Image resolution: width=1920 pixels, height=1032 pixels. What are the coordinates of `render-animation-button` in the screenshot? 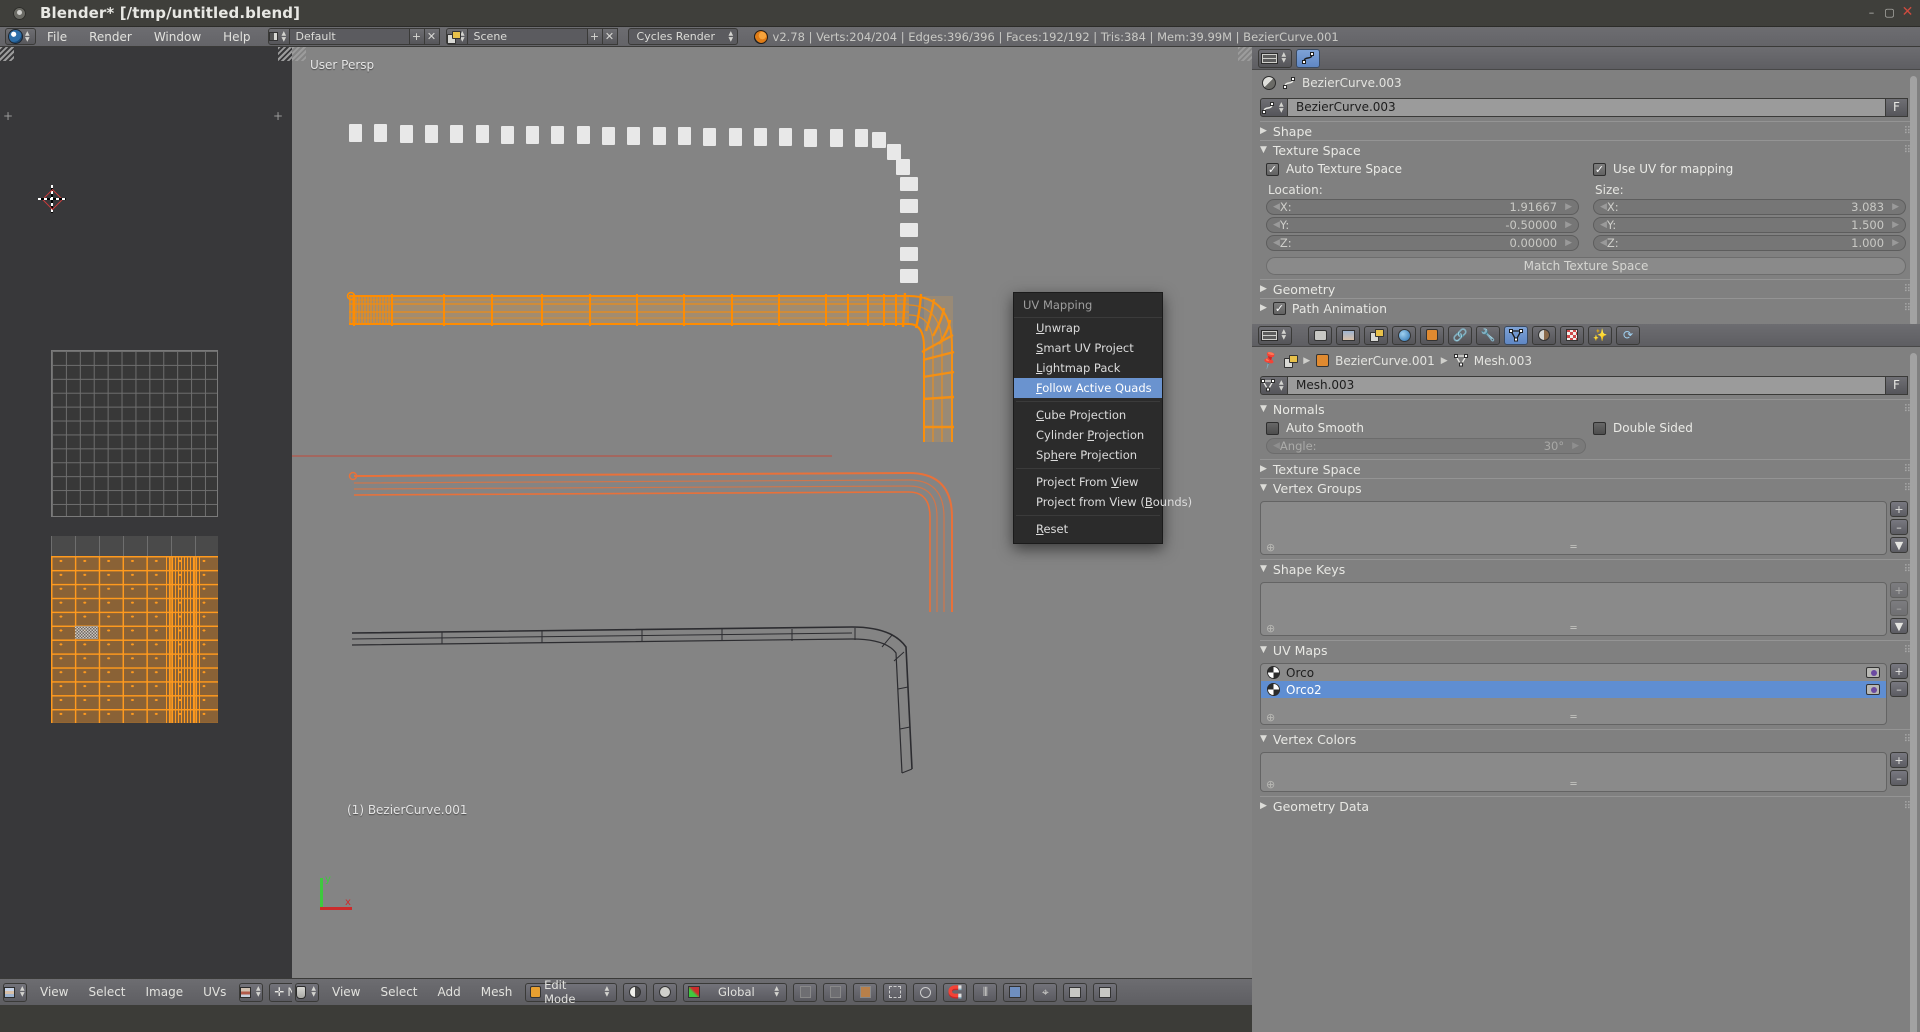 It's located at (1105, 992).